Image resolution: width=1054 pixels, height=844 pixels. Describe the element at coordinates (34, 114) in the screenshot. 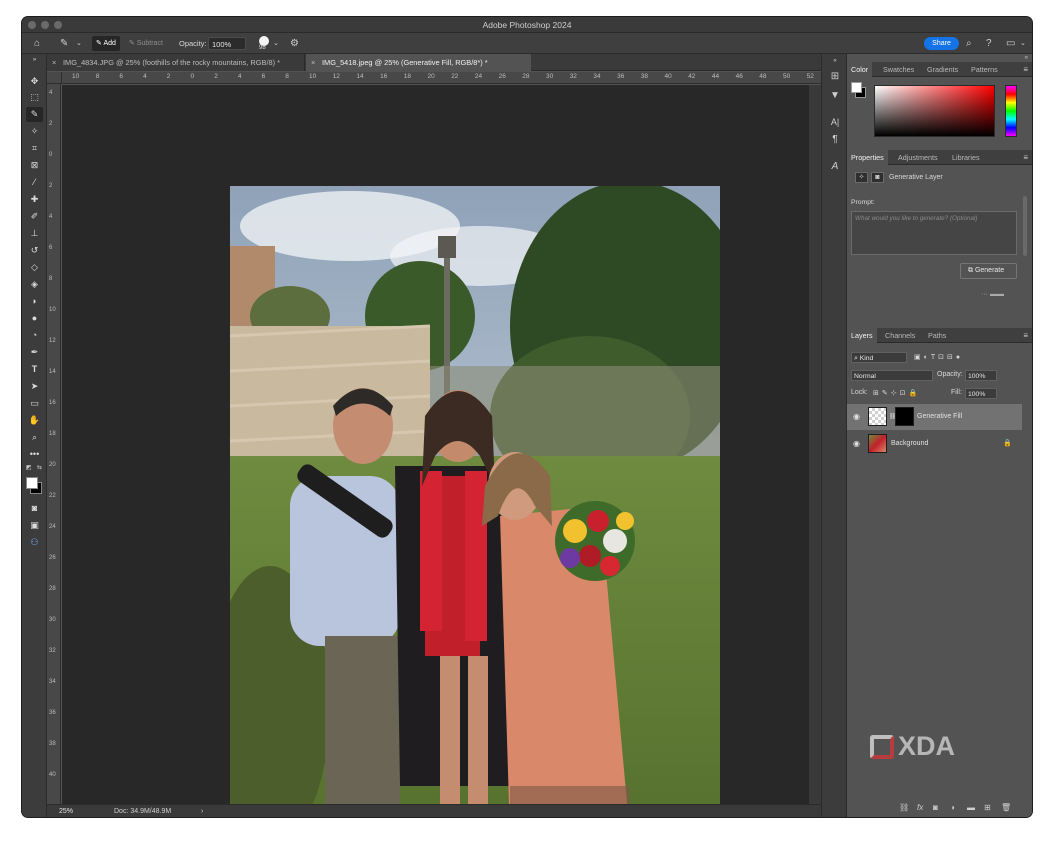

I see `lasso-tool-icon: ✎` at that location.